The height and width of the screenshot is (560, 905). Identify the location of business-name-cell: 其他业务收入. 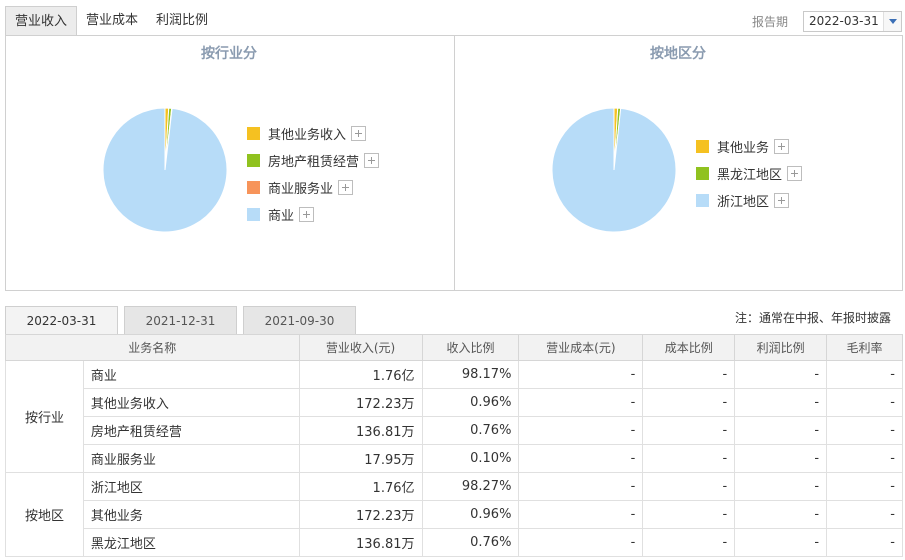
(191, 402).